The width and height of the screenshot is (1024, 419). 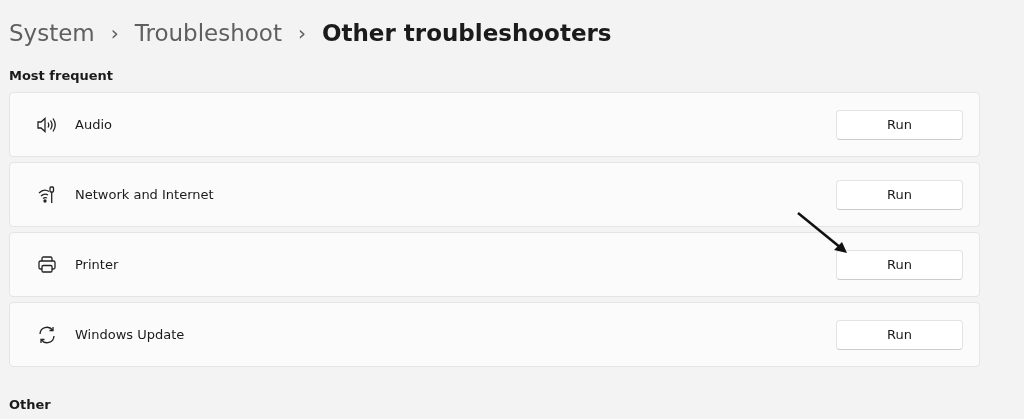 I want to click on printer-icon, so click(x=47, y=264).